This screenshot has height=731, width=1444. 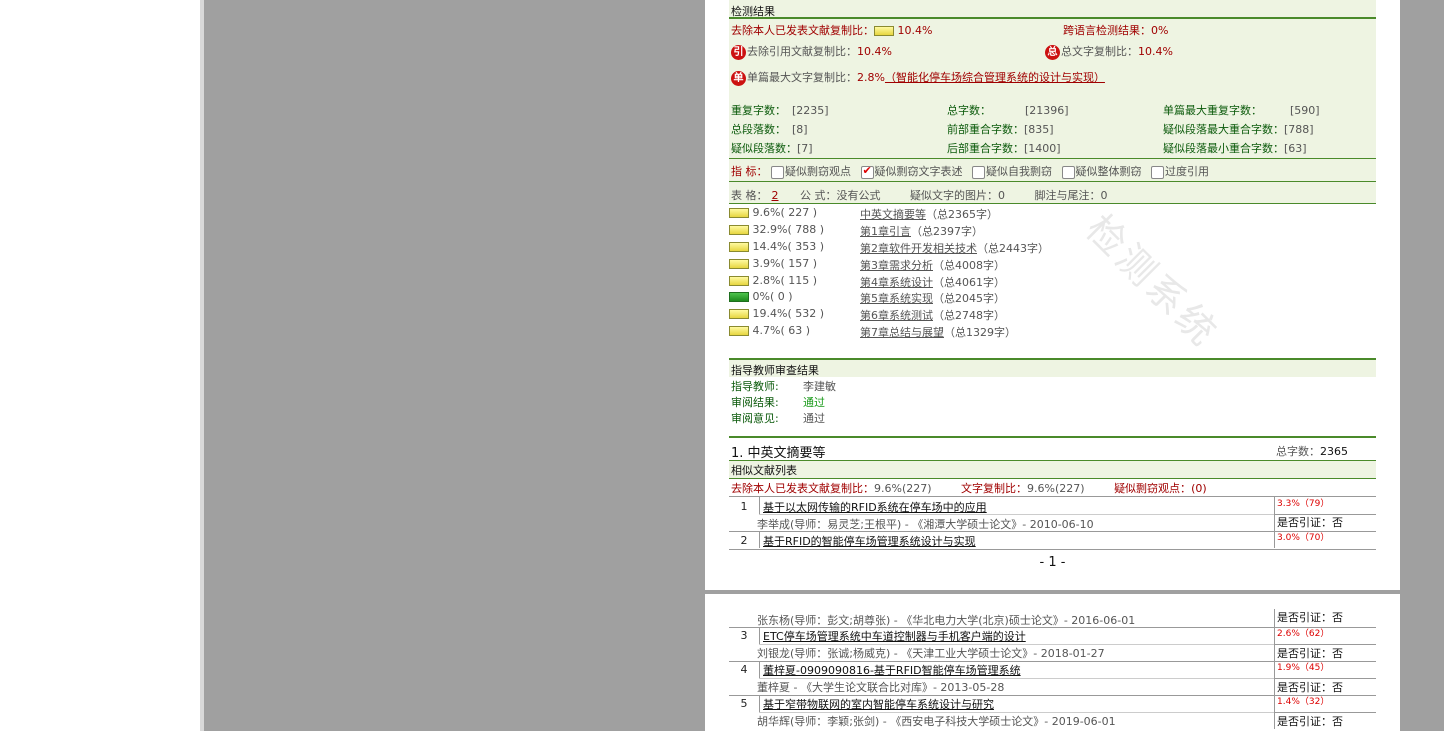 I want to click on single-badge-icon: 单, so click(x=738, y=78).